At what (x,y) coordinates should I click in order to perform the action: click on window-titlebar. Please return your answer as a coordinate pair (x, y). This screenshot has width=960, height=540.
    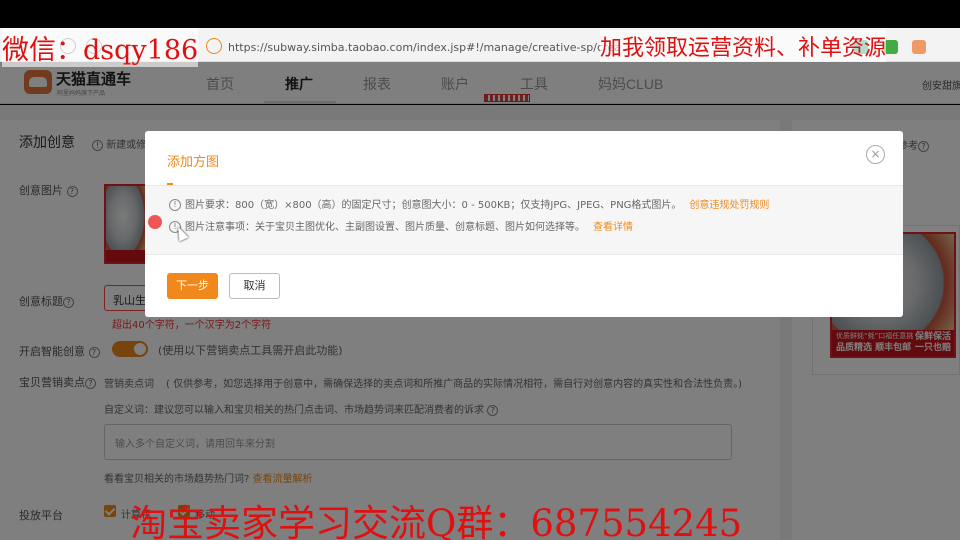
    Looking at the image, I should click on (480, 14).